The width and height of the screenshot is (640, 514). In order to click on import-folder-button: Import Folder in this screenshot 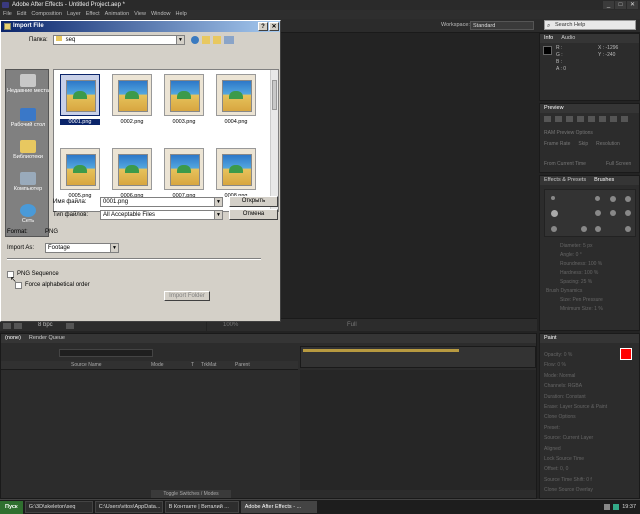, I will do `click(187, 296)`.